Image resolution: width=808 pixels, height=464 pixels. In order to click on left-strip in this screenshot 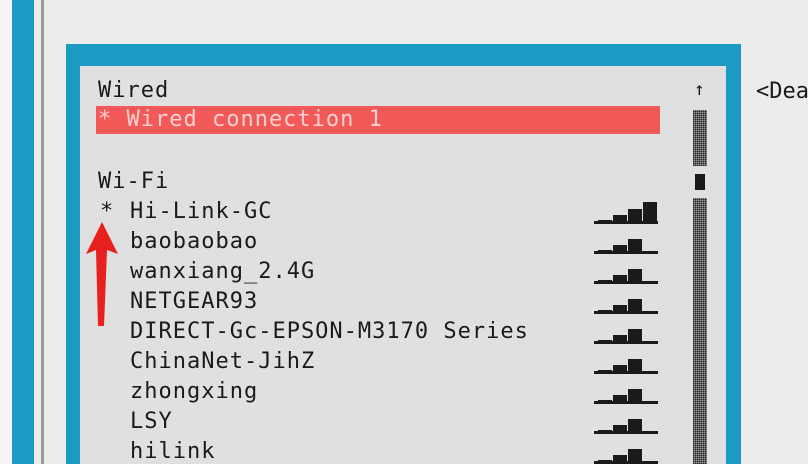, I will do `click(6, 232)`.